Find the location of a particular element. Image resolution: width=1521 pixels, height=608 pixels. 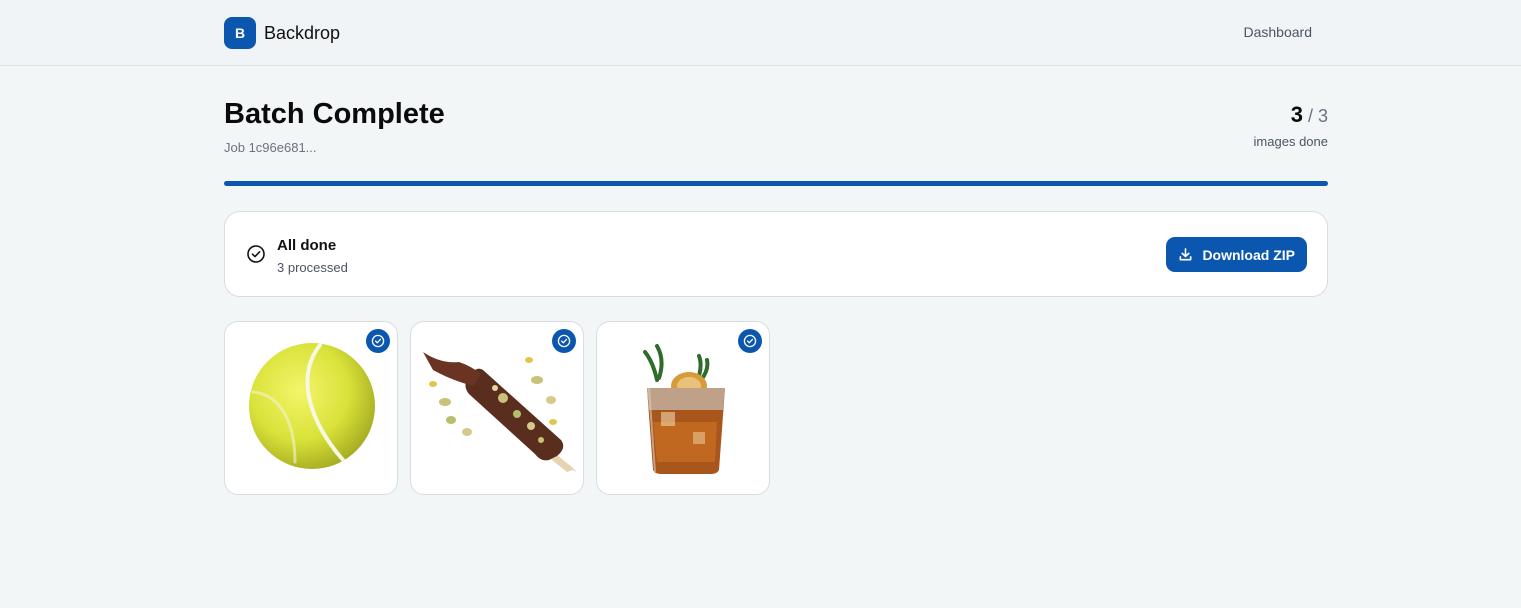

download-icon is located at coordinates (1185, 254).